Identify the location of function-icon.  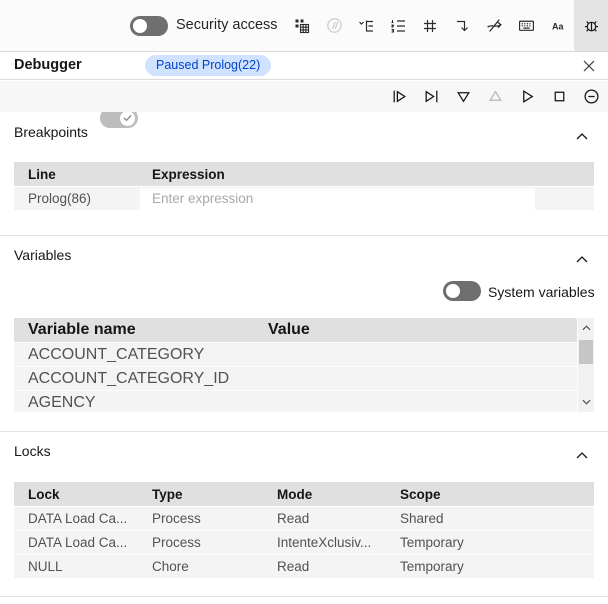
(334, 25).